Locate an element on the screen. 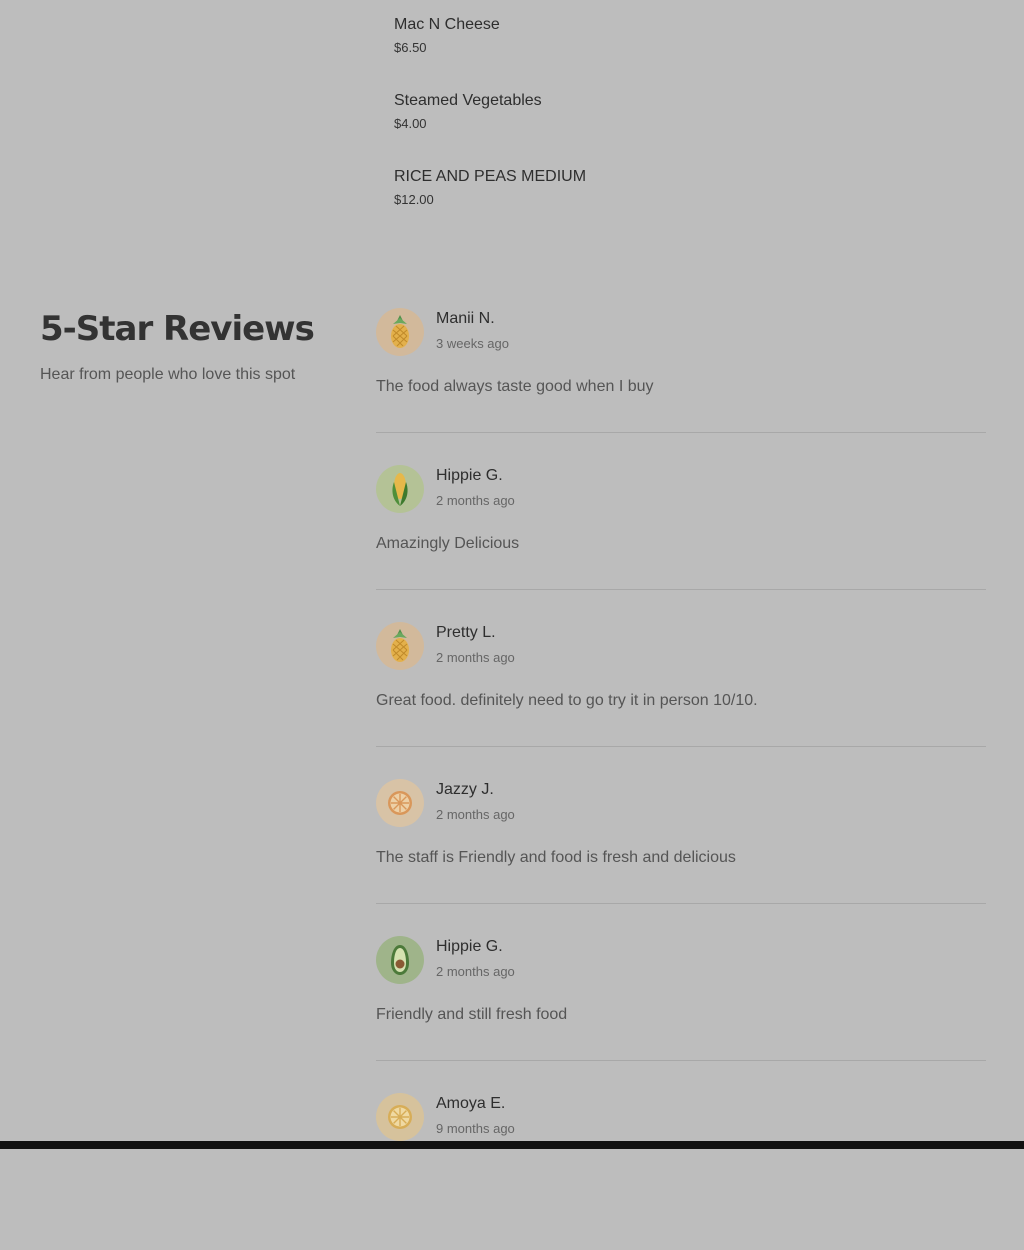  lemon-slice-icon is located at coordinates (400, 1117).